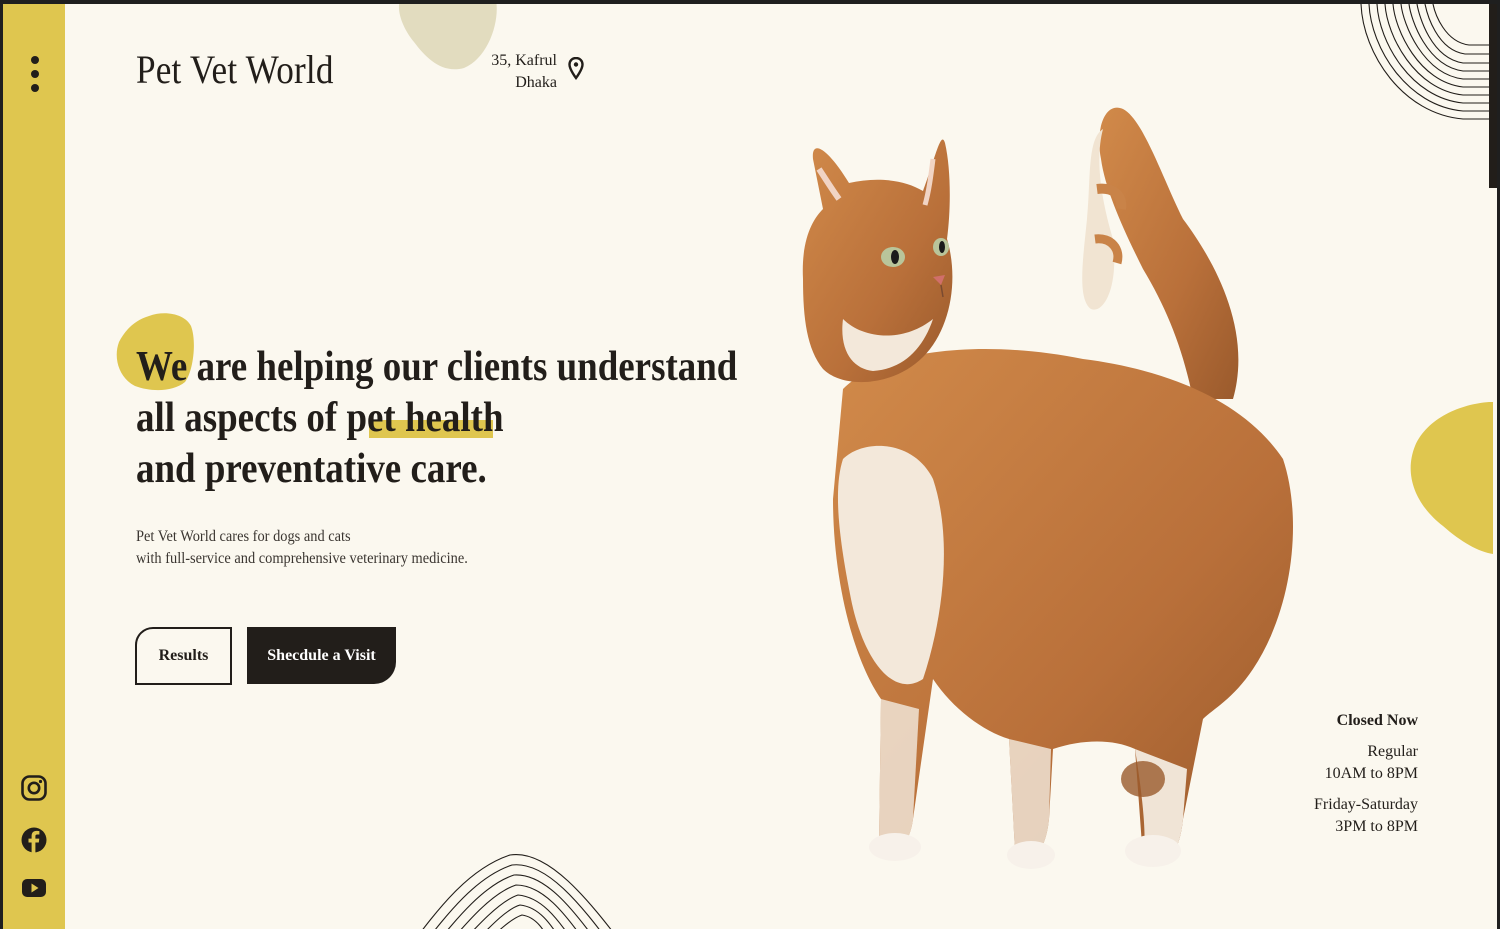 The width and height of the screenshot is (1500, 929). I want to click on description-line-1: Pet Vet World cares for dogs and cats, so click(243, 536).